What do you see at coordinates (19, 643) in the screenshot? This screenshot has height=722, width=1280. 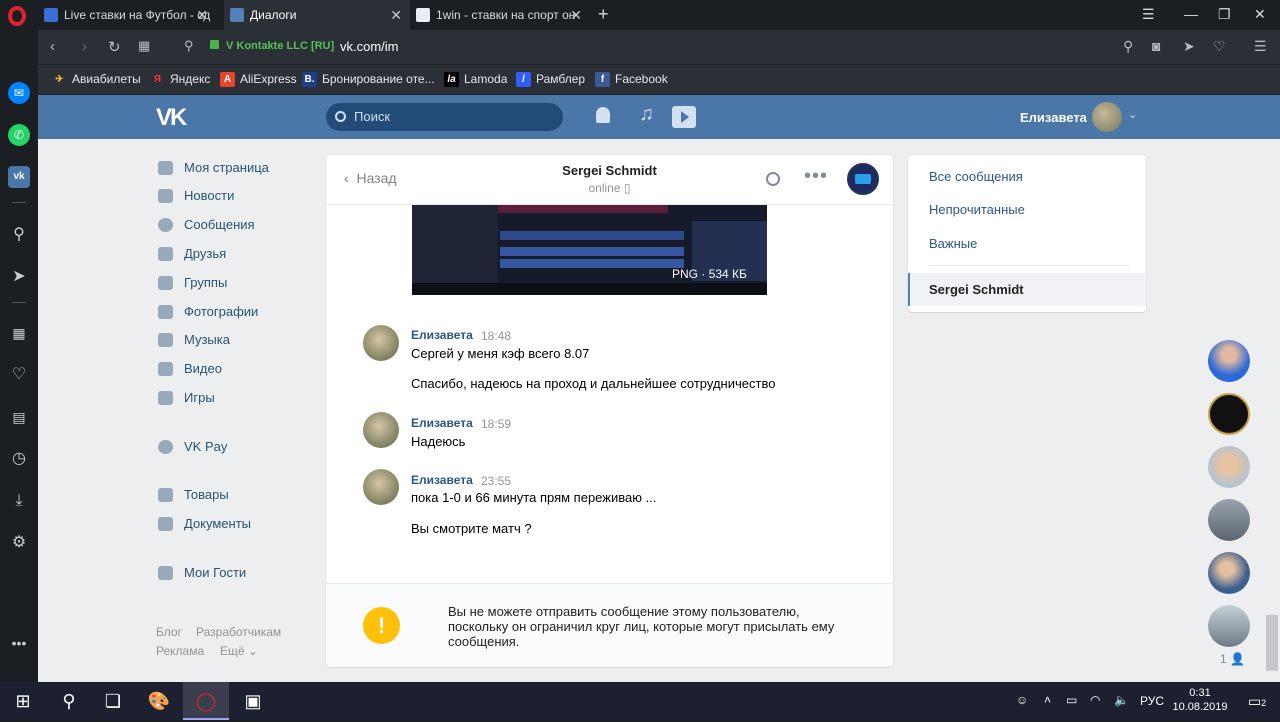 I see `sidebar-more-icon: •••` at bounding box center [19, 643].